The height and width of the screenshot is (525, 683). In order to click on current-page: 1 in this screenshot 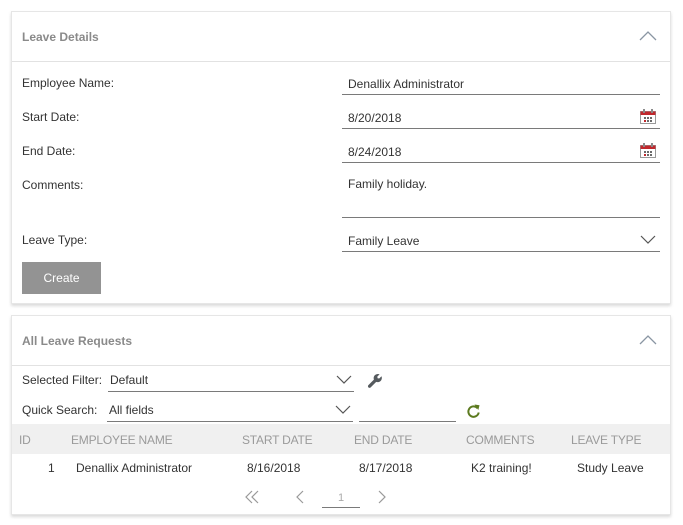, I will do `click(341, 498)`.